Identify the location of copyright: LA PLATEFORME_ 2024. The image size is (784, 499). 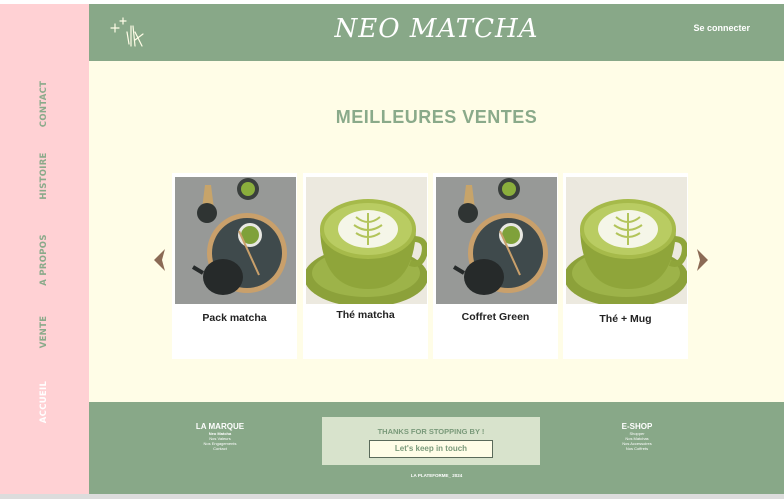
(436, 475).